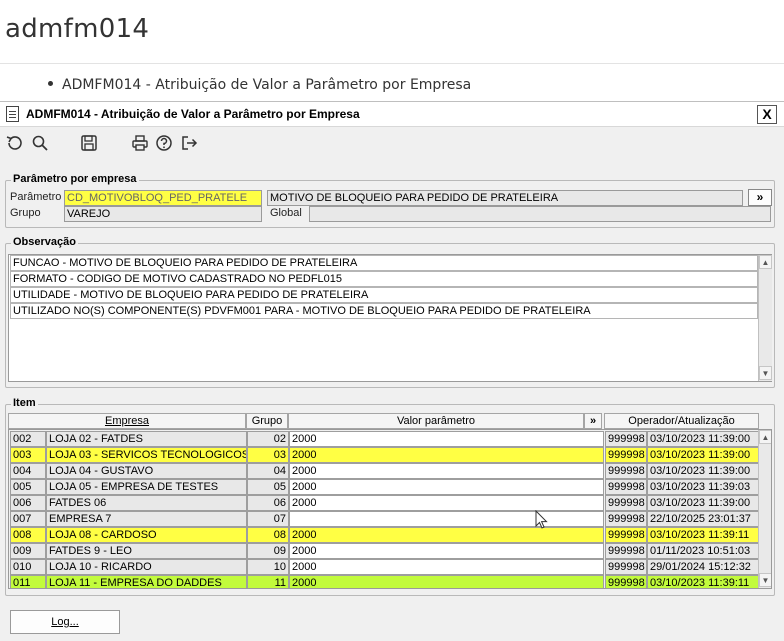 The height and width of the screenshot is (641, 784). I want to click on column-header-empresa: Empresa, so click(127, 421).